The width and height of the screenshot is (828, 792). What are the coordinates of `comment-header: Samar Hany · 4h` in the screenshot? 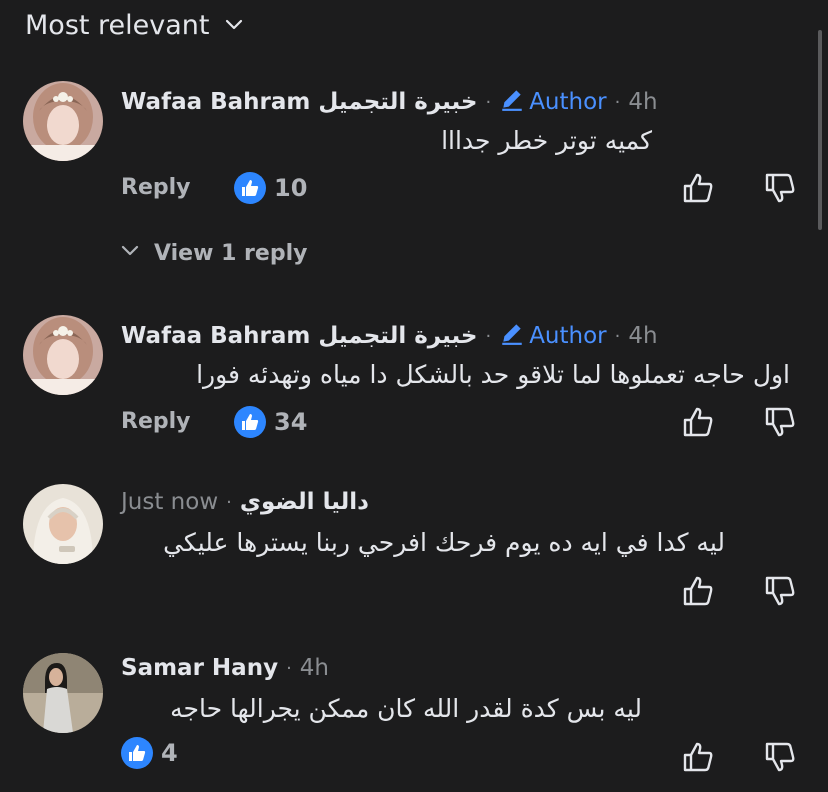 It's located at (225, 668).